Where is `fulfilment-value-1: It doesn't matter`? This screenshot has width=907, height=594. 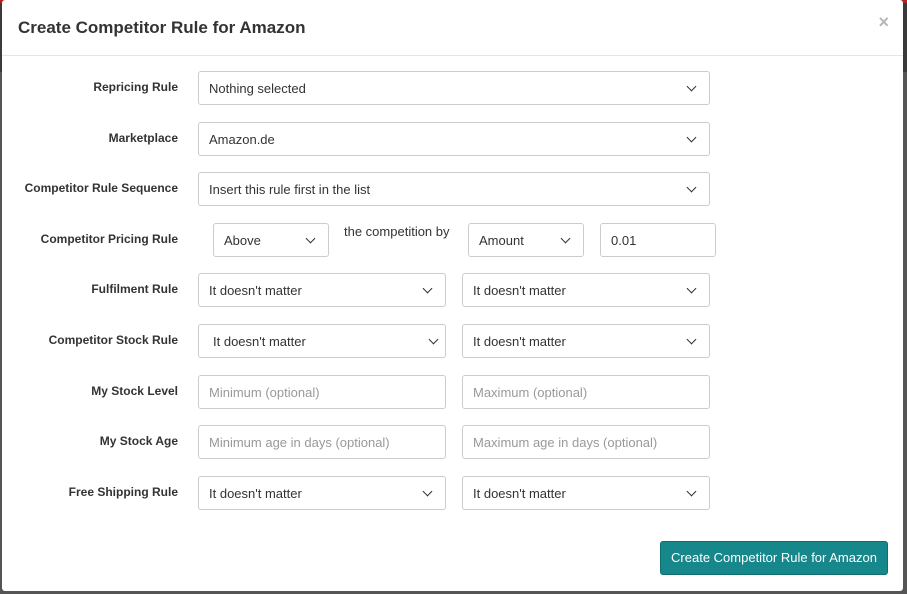 fulfilment-value-1: It doesn't matter is located at coordinates (255, 290).